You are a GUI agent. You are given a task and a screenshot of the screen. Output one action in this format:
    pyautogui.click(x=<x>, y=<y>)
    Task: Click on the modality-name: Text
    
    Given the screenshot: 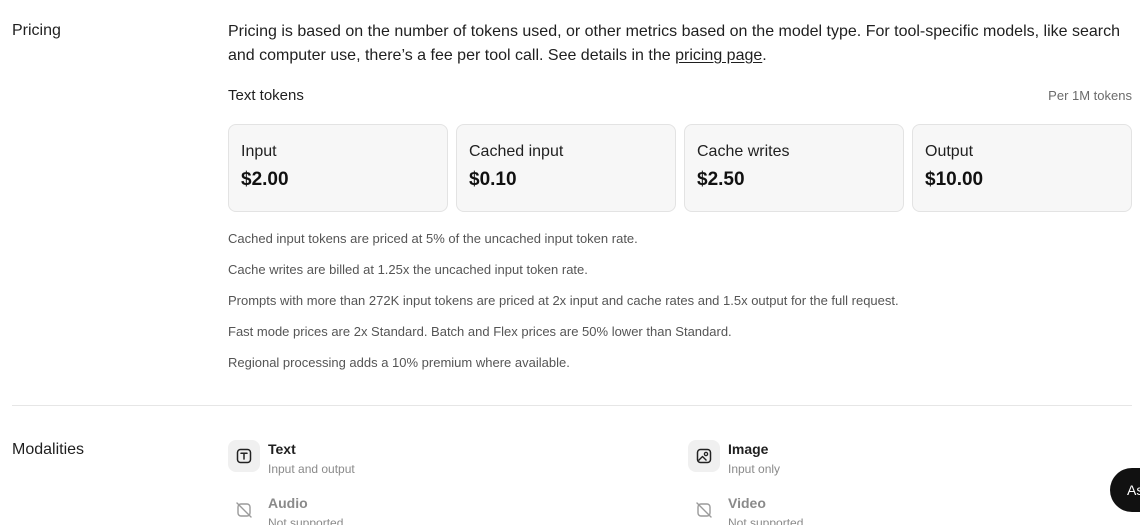 What is the action you would take?
    pyautogui.click(x=282, y=449)
    